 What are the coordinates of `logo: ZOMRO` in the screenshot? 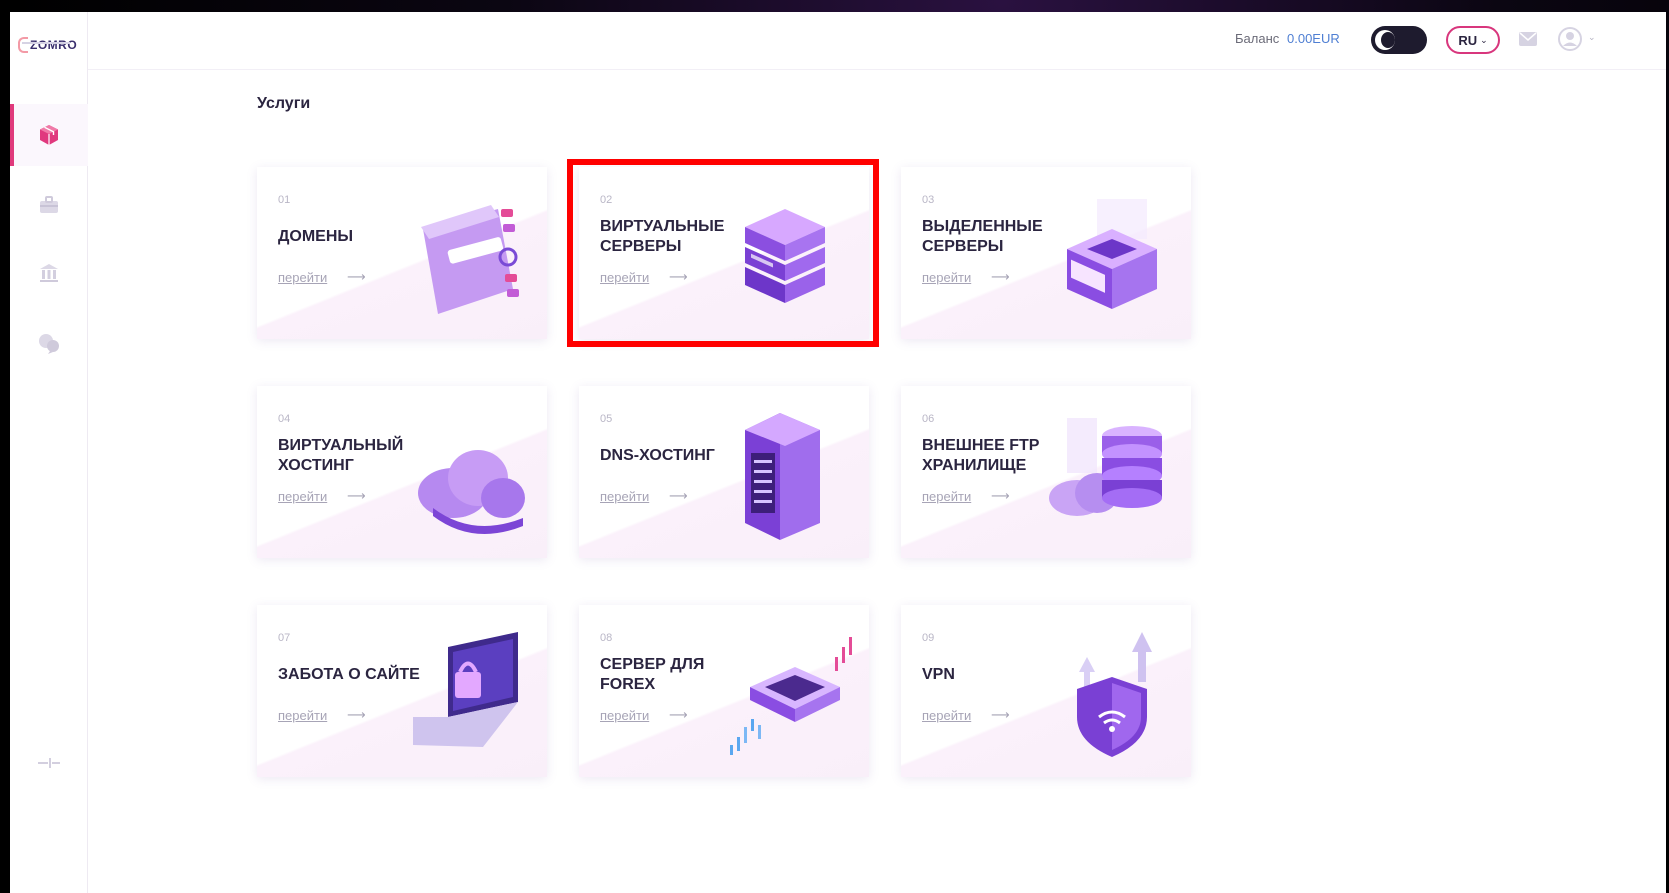 It's located at (50, 45).